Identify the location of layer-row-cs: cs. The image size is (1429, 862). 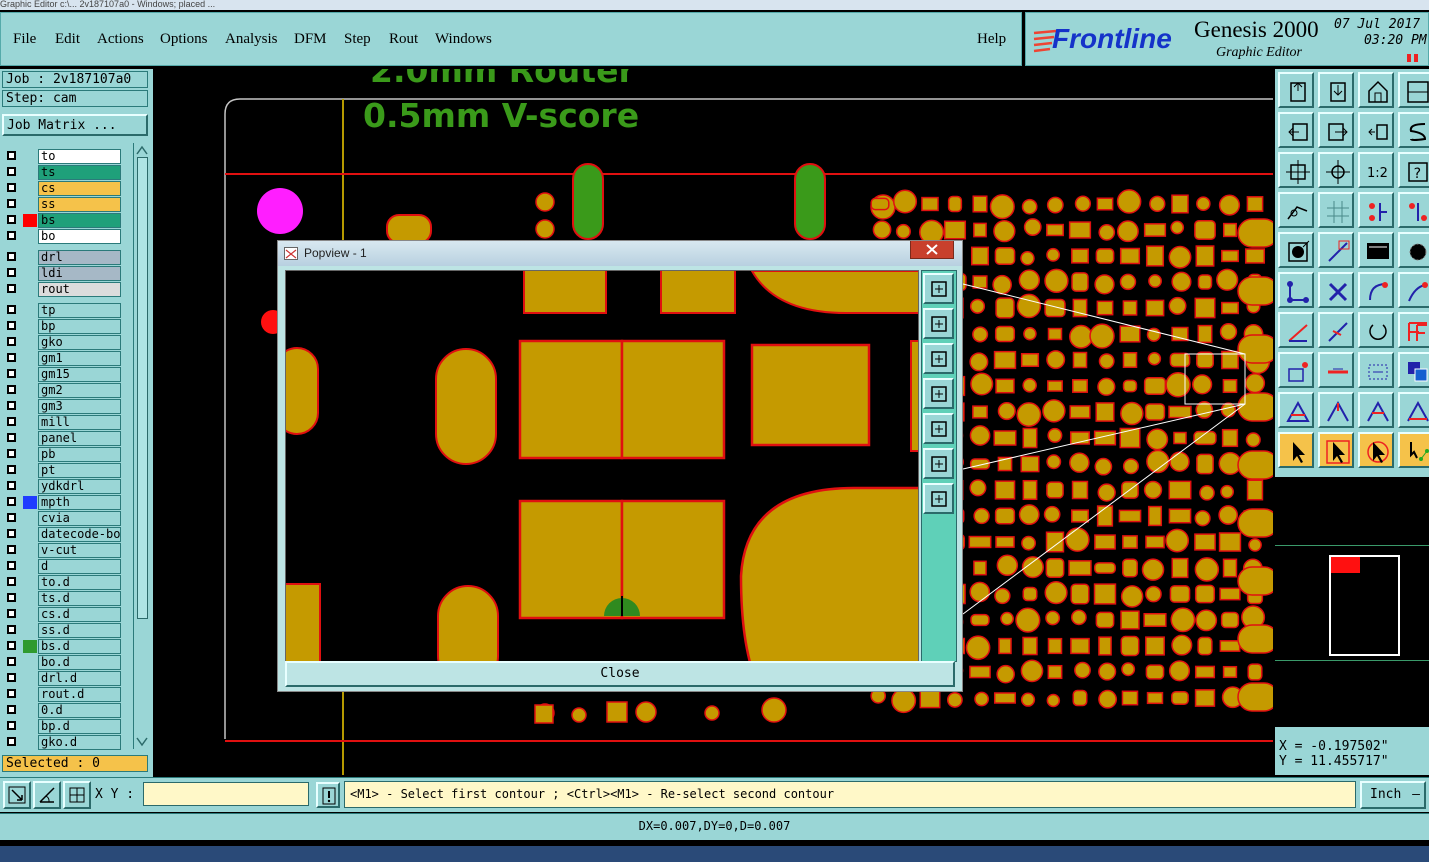
(62, 188).